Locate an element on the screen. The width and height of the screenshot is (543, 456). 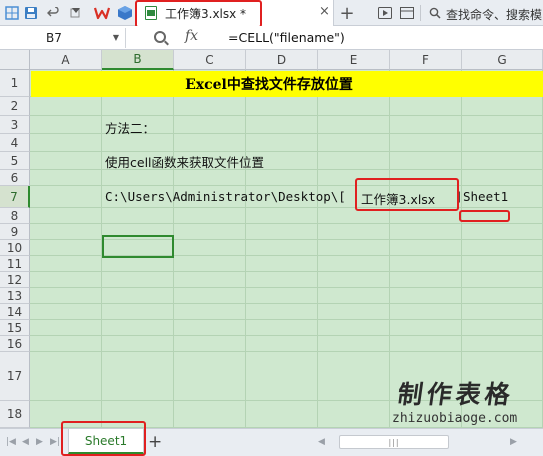
row-header-5: 5 is located at coordinates (15, 161).